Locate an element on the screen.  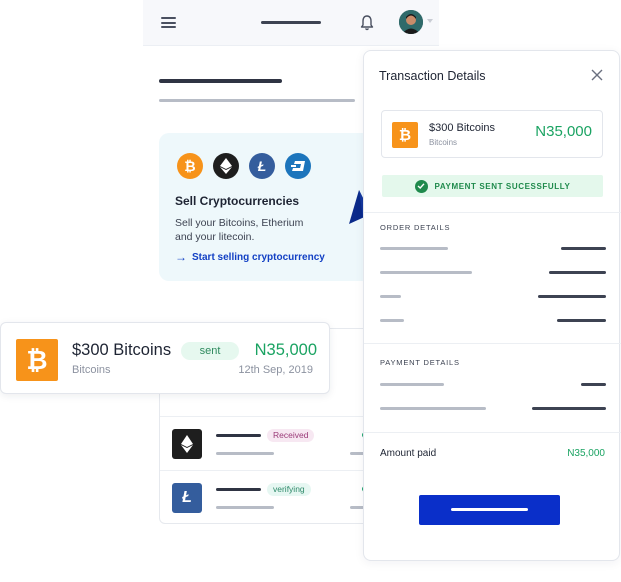
page-heading-placeholder is located at coordinates (220, 81).